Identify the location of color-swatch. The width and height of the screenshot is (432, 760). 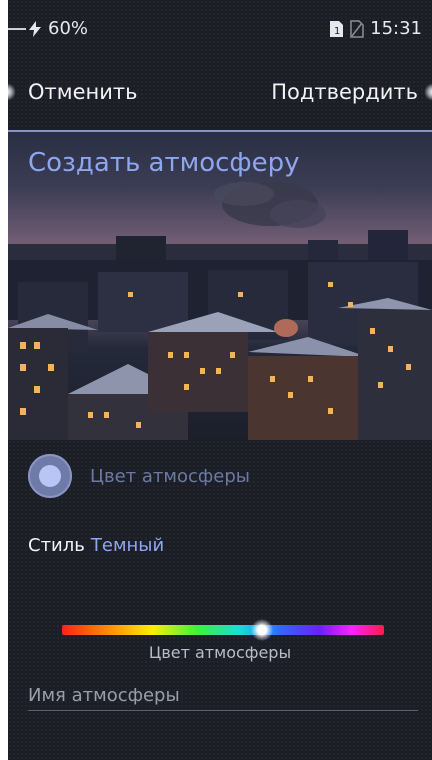
(50, 476).